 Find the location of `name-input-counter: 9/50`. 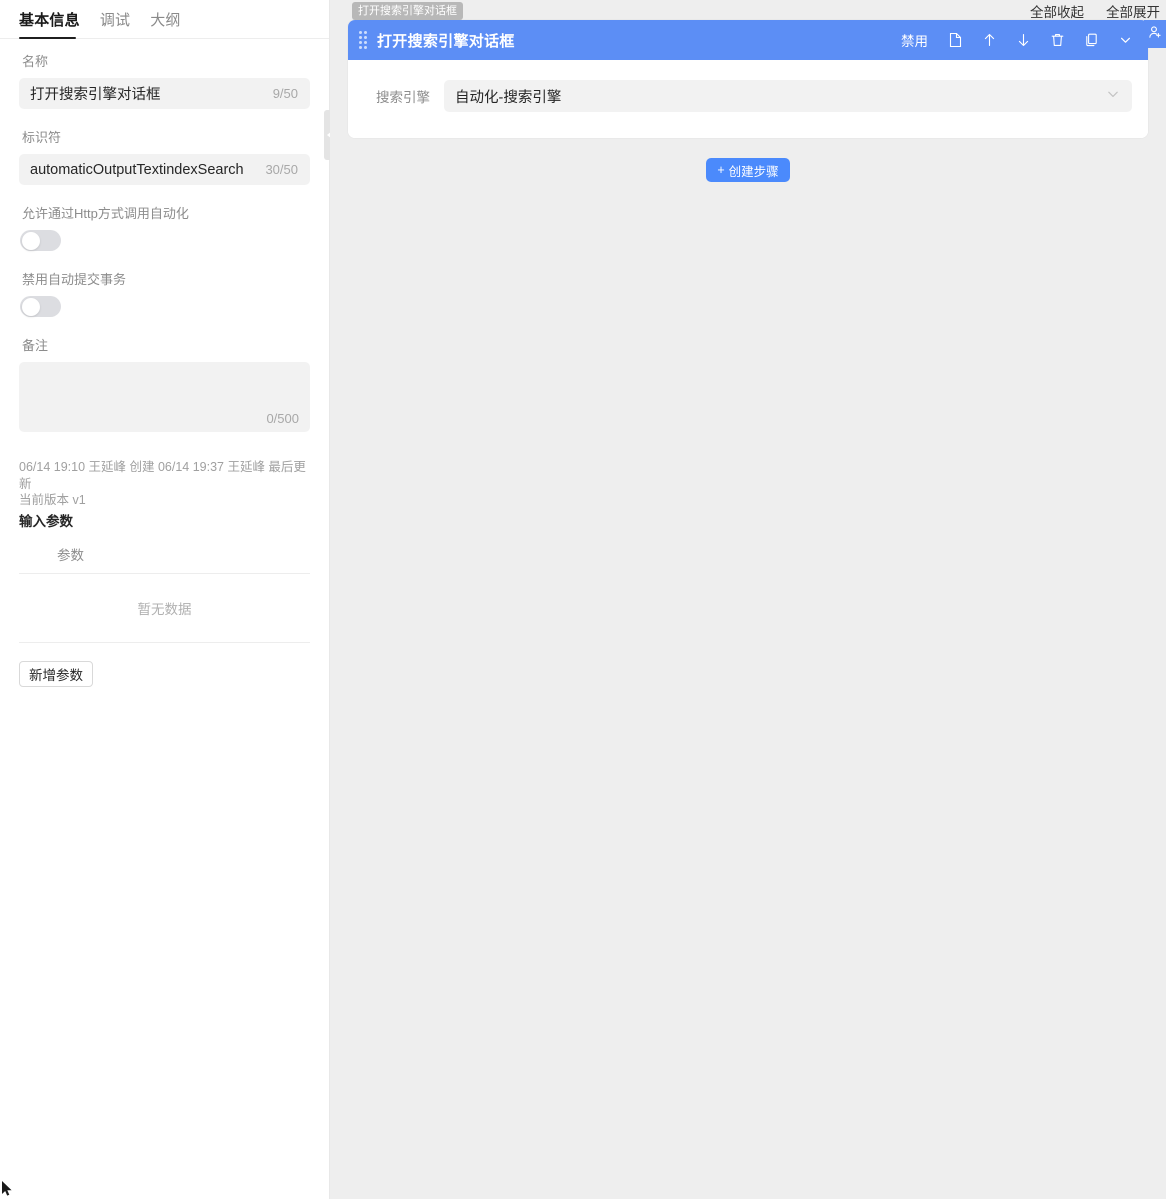

name-input-counter: 9/50 is located at coordinates (285, 93).